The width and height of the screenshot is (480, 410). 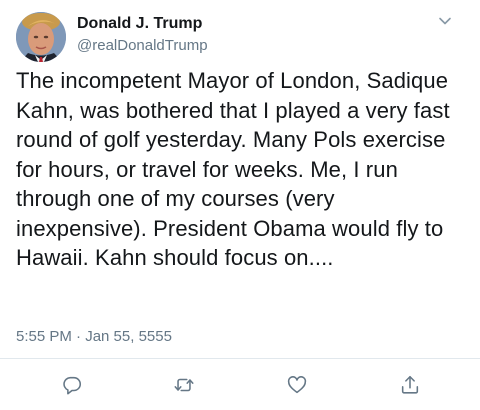 What do you see at coordinates (240, 385) in the screenshot?
I see `action-bar` at bounding box center [240, 385].